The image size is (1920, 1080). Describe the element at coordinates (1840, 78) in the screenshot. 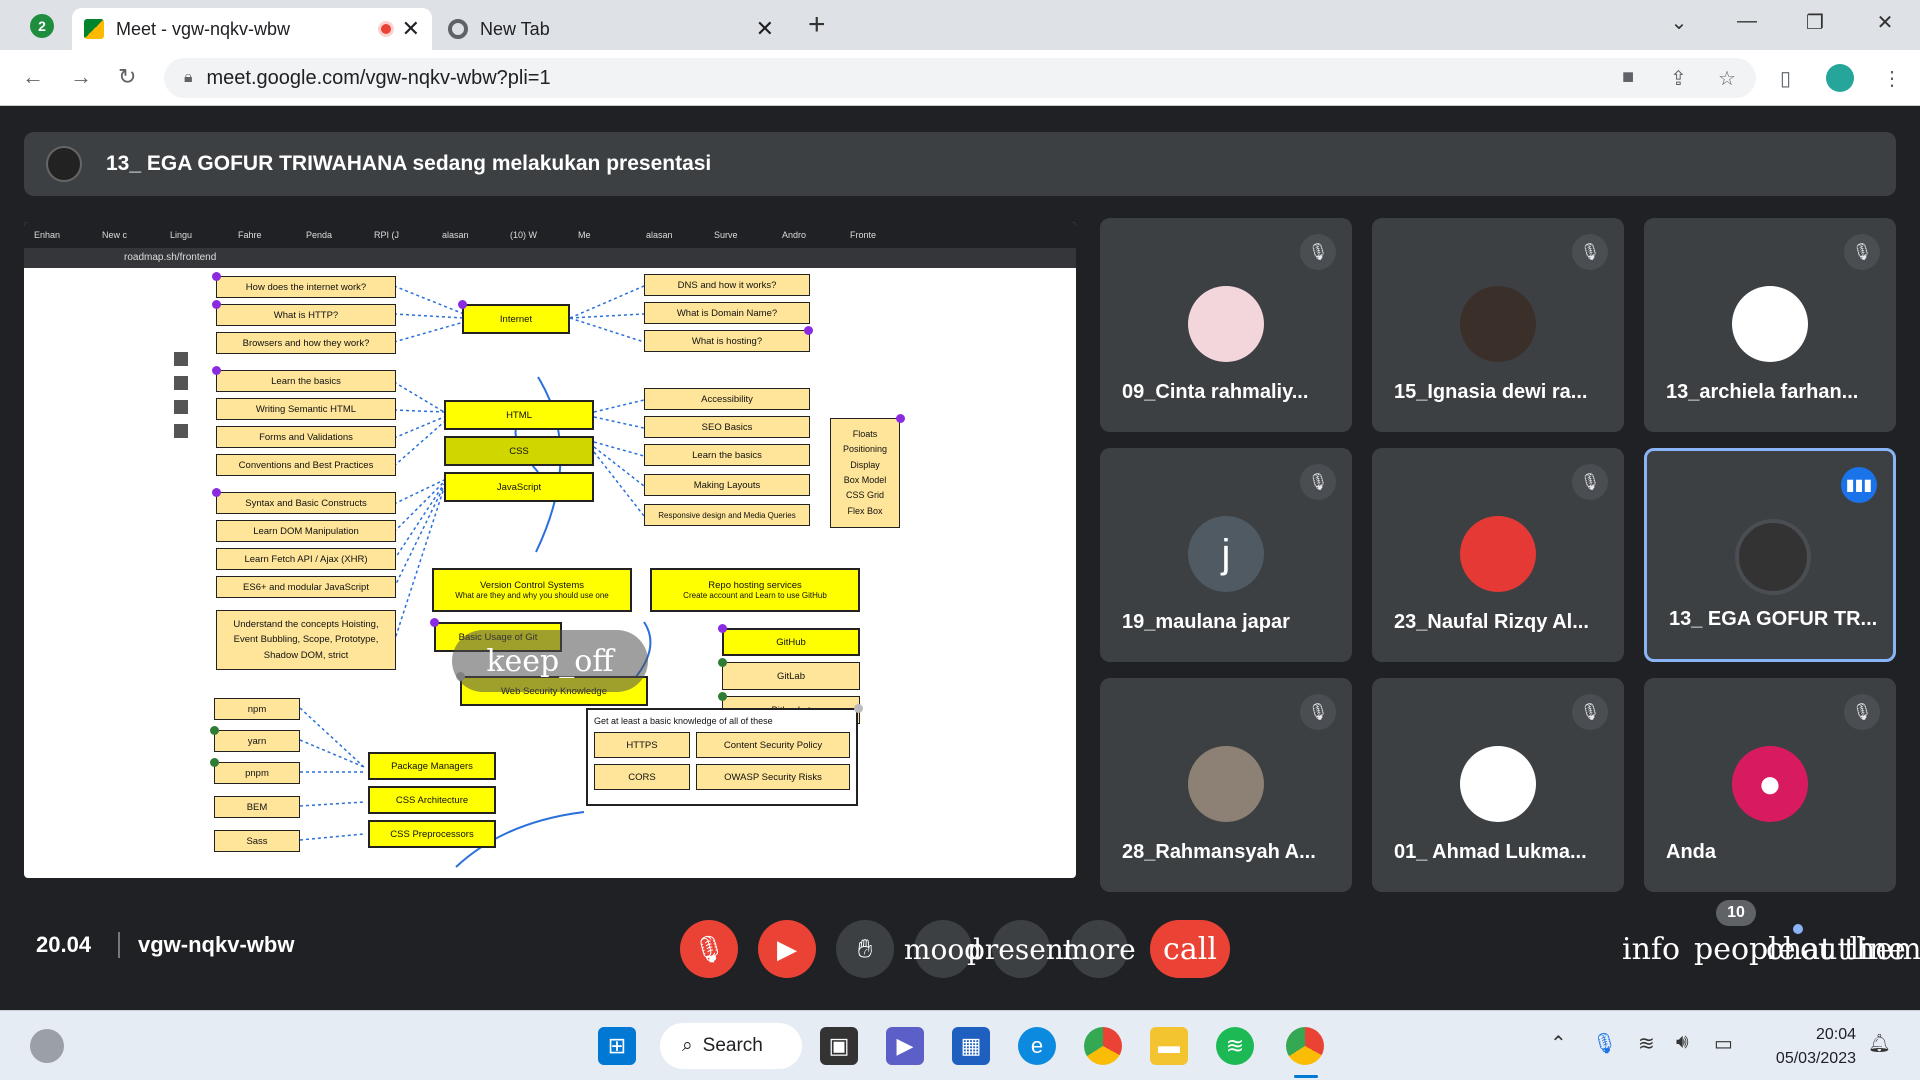

I see `profile-avatar` at that location.